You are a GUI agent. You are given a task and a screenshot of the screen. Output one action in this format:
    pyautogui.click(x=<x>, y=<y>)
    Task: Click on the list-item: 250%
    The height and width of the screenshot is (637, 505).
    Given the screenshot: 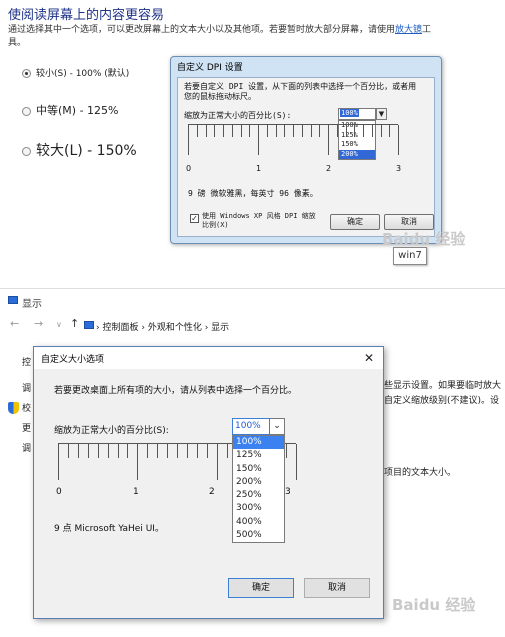 What is the action you would take?
    pyautogui.click(x=258, y=495)
    